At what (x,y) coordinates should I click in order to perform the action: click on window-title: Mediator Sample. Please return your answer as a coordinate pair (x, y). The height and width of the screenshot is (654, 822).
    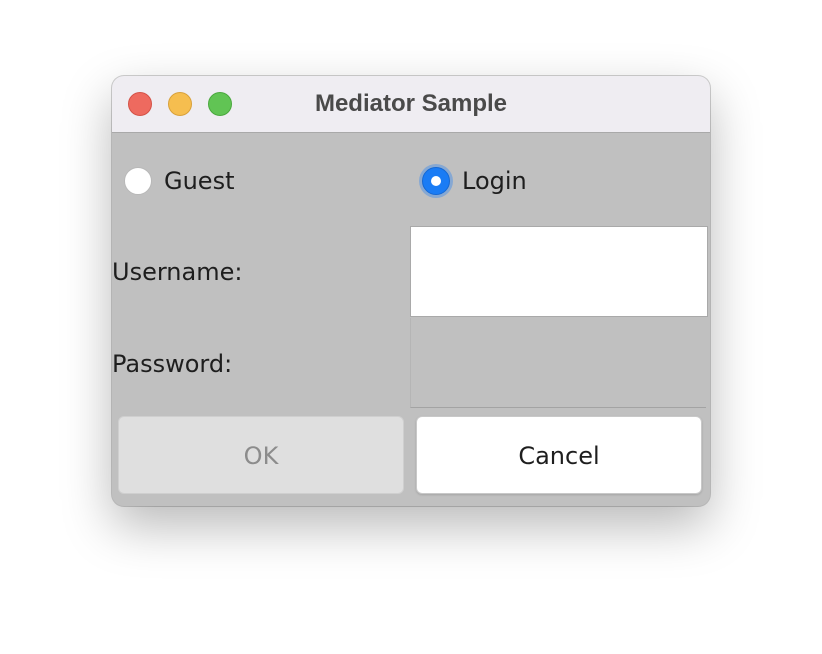
    Looking at the image, I should click on (411, 103).